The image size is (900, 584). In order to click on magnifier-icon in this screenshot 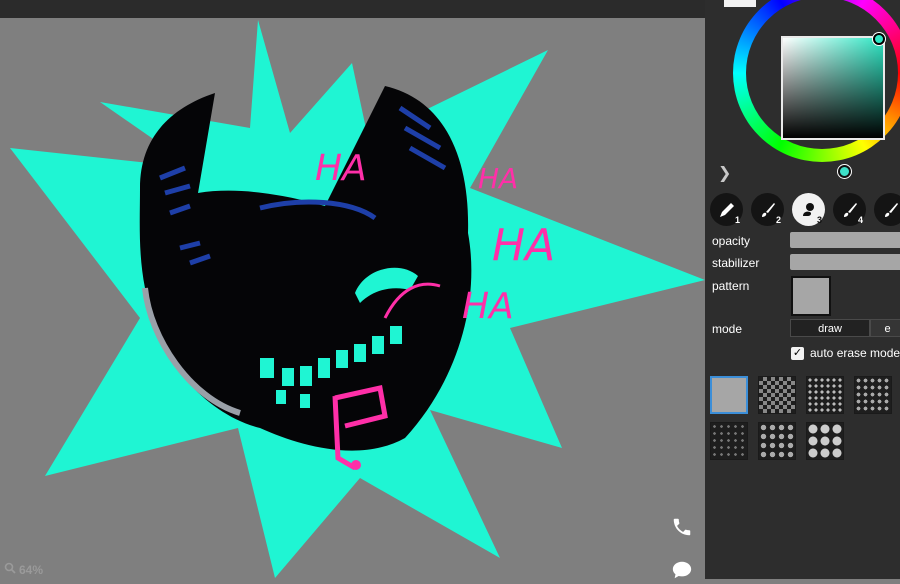, I will do `click(10, 569)`.